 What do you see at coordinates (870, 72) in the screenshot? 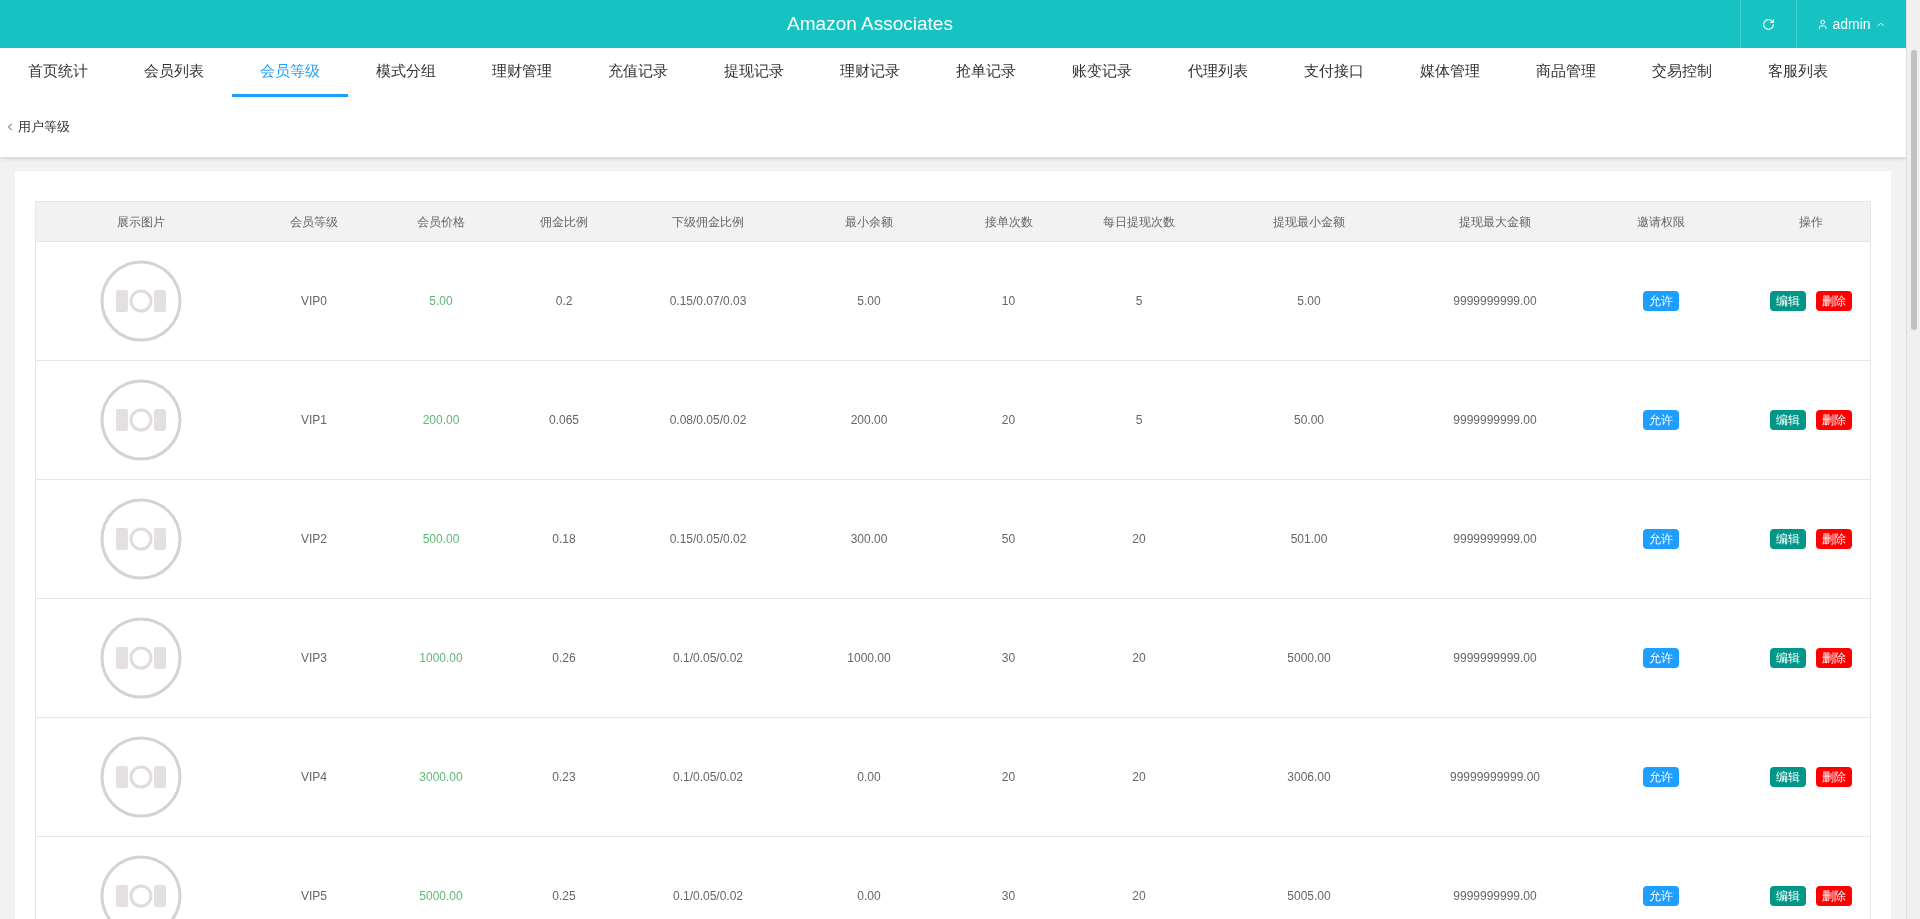
I see `nav-tab: 理财记录` at bounding box center [870, 72].